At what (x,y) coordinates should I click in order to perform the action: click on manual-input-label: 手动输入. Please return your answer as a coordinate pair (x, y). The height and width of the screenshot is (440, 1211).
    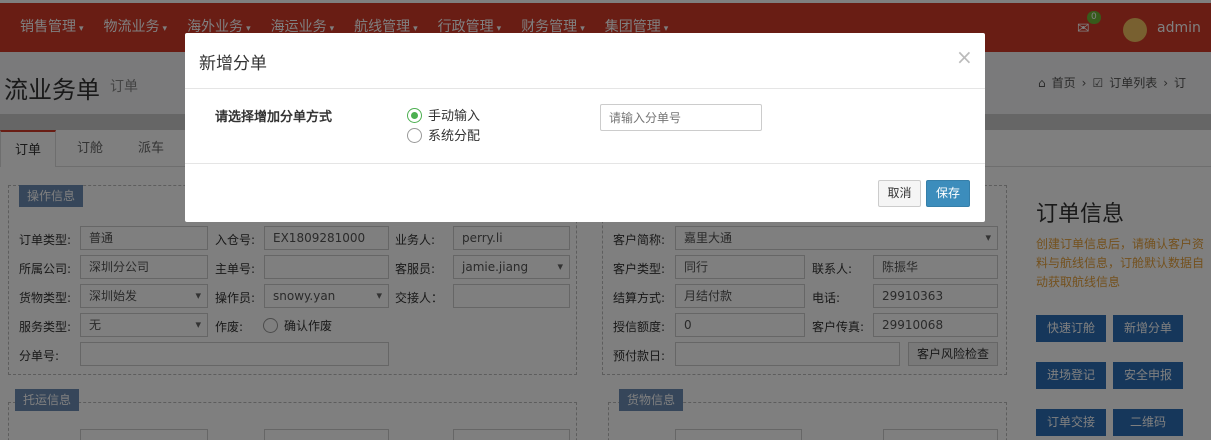
    Looking at the image, I should click on (454, 116).